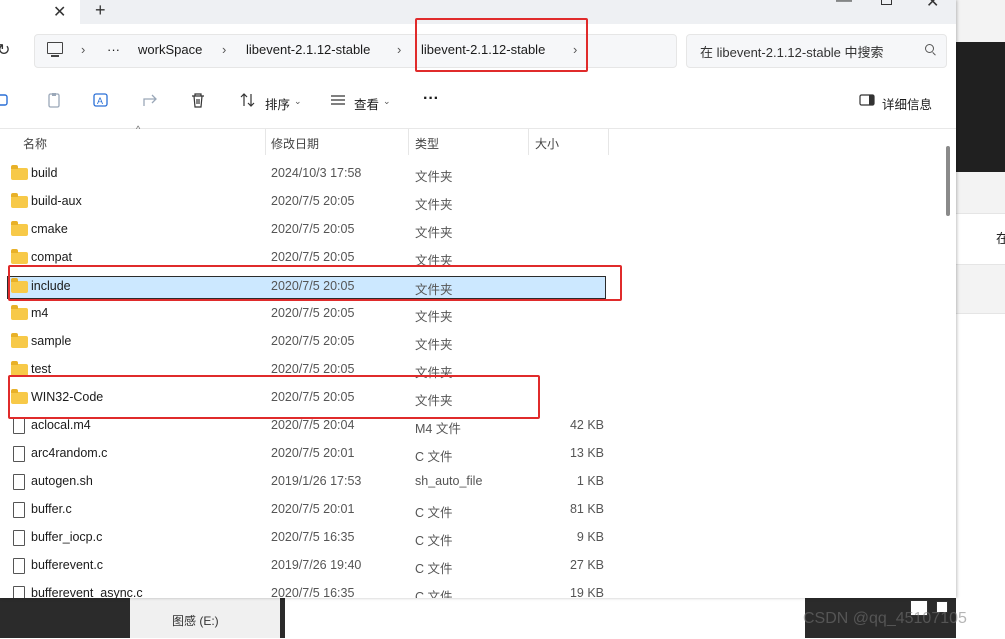 This screenshot has width=1005, height=639. What do you see at coordinates (586, 453) in the screenshot?
I see `file-size: 13 KB` at bounding box center [586, 453].